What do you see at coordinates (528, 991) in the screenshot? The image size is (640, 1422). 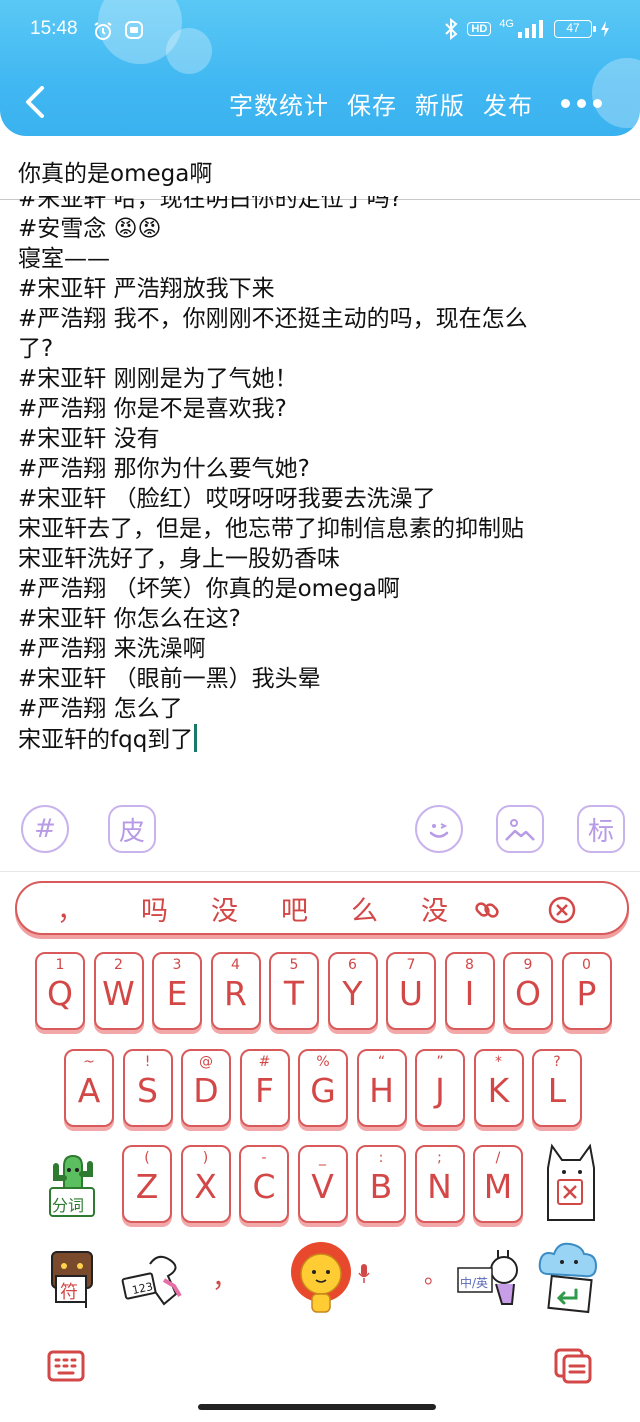 I see `key-o: 9O` at bounding box center [528, 991].